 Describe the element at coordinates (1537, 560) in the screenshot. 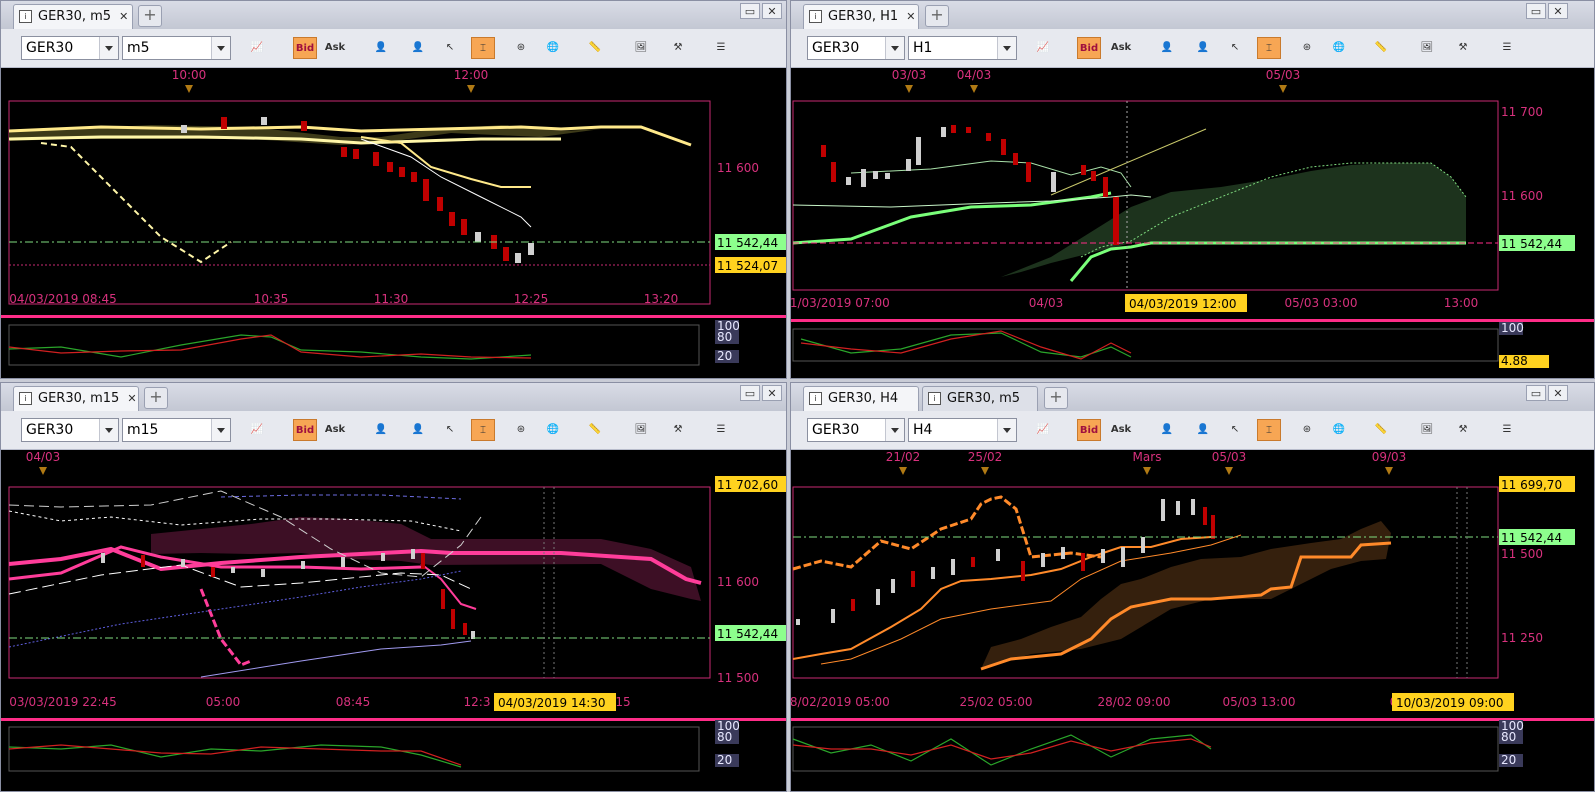

I see `price-axis: 11 699,70 11 542,44 11 500 11 250` at that location.